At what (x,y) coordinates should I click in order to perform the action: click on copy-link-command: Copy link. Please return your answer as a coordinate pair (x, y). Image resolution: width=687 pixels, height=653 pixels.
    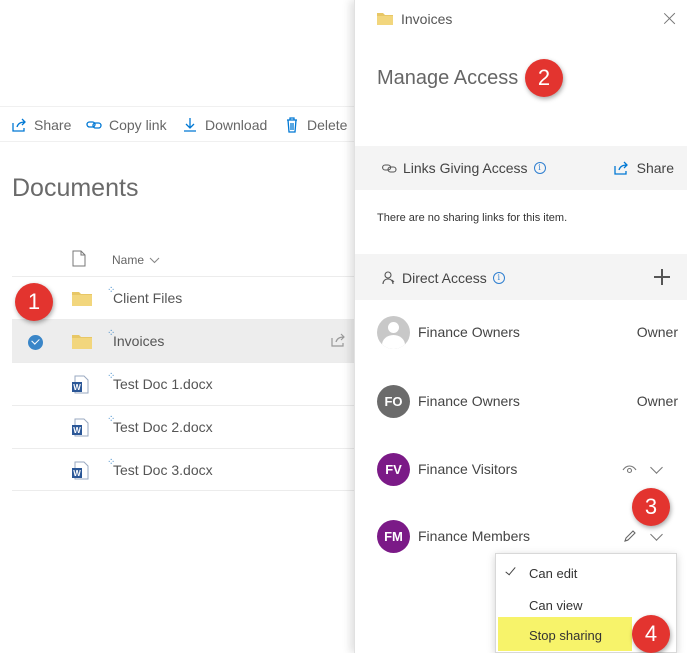
    Looking at the image, I should click on (126, 125).